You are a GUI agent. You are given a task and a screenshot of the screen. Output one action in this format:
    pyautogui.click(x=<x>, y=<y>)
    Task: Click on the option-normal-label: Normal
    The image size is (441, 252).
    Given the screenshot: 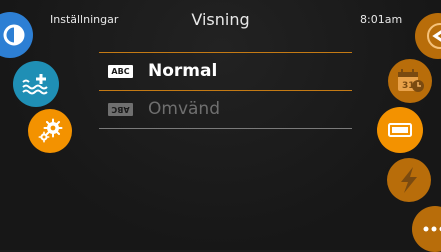 What is the action you would take?
    pyautogui.click(x=182, y=71)
    